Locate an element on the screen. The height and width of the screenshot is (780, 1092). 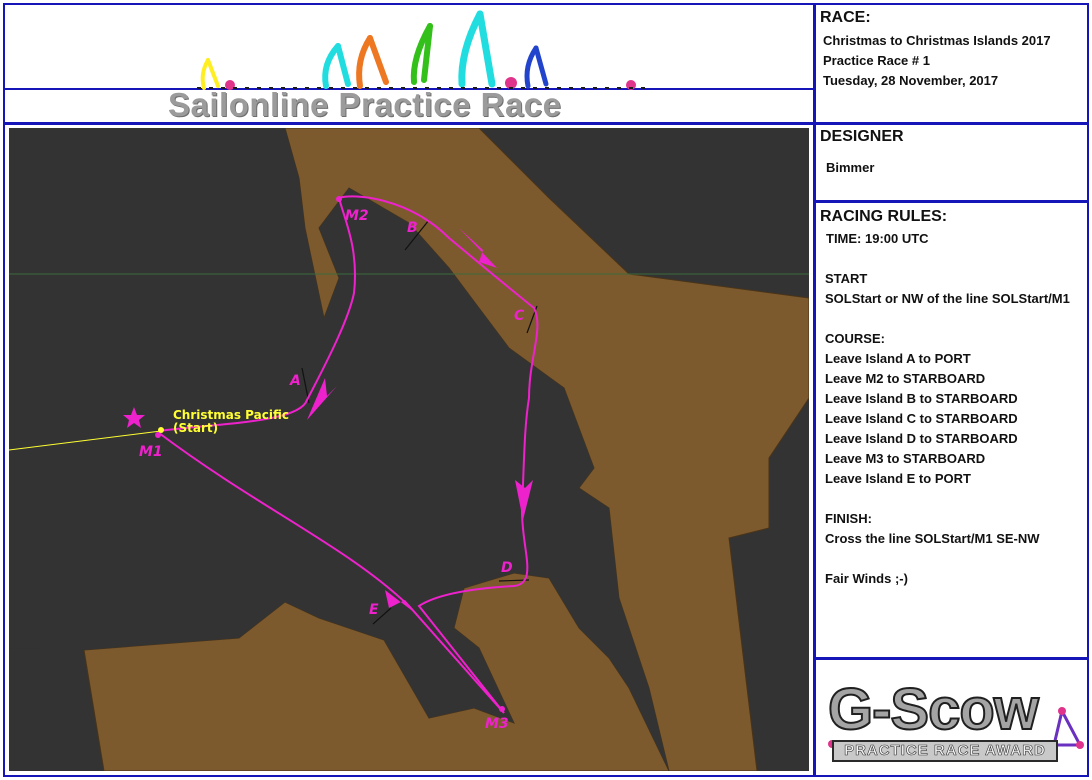
mark-label-c: C is located at coordinates (519, 316).